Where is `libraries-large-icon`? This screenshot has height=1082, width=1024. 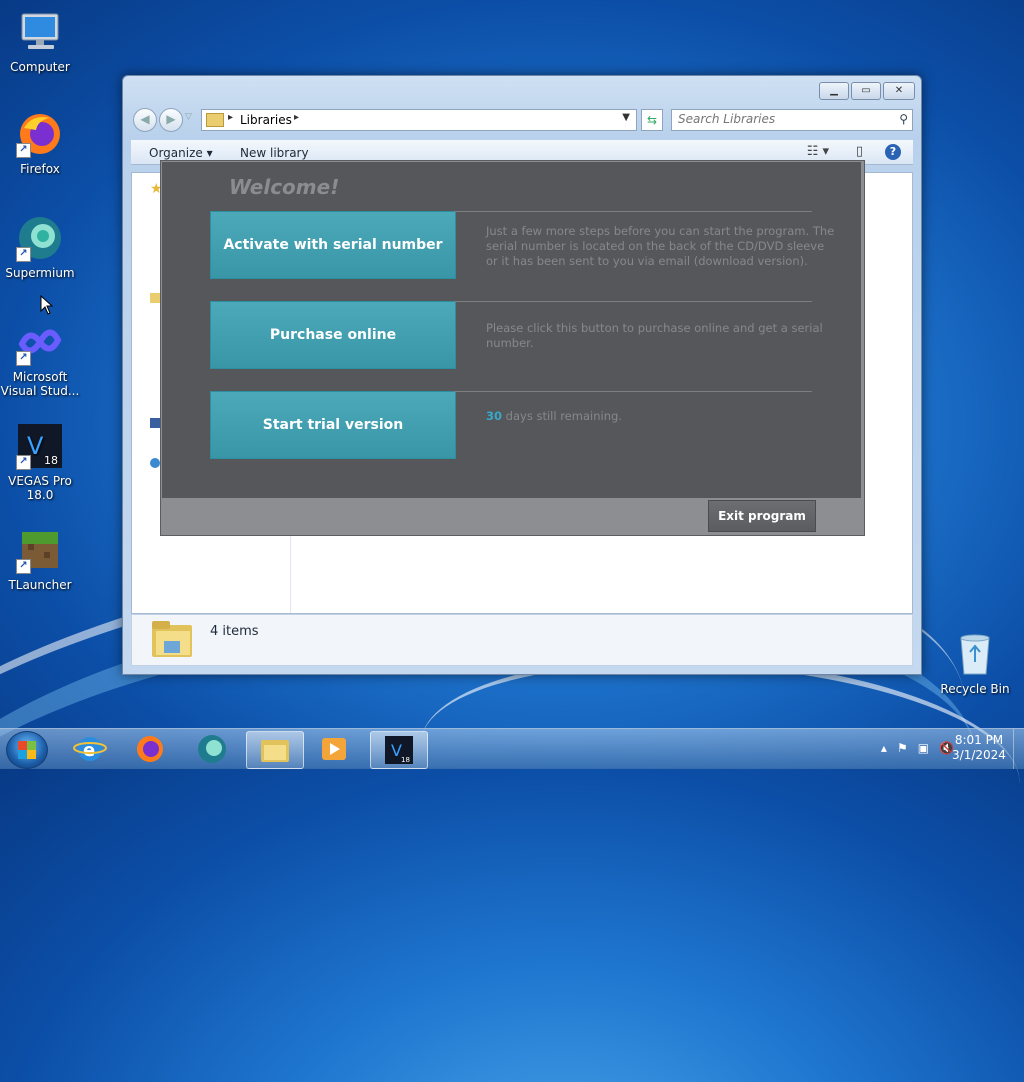 libraries-large-icon is located at coordinates (172, 639).